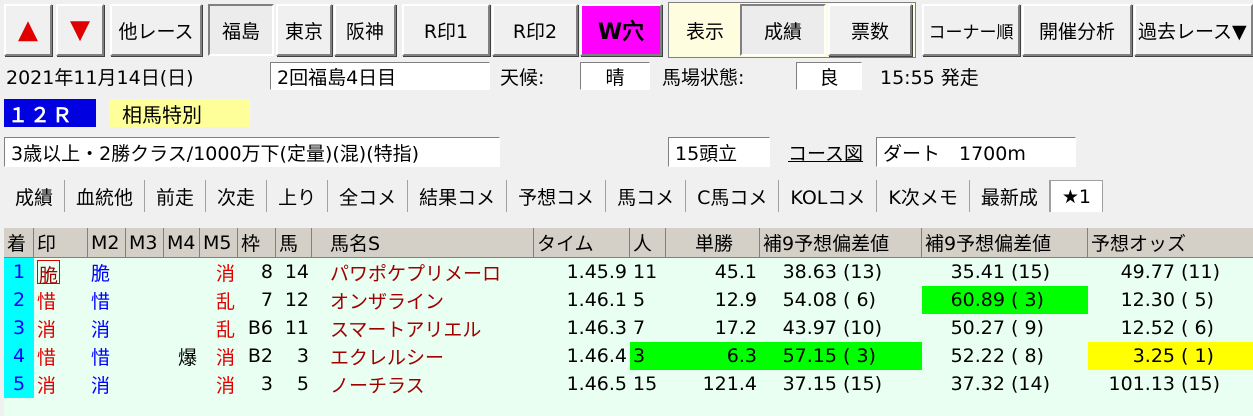 Image resolution: width=1253 pixels, height=416 pixels. Describe the element at coordinates (713, 243) in the screenshot. I see `col-header-tansho: 単勝` at that location.